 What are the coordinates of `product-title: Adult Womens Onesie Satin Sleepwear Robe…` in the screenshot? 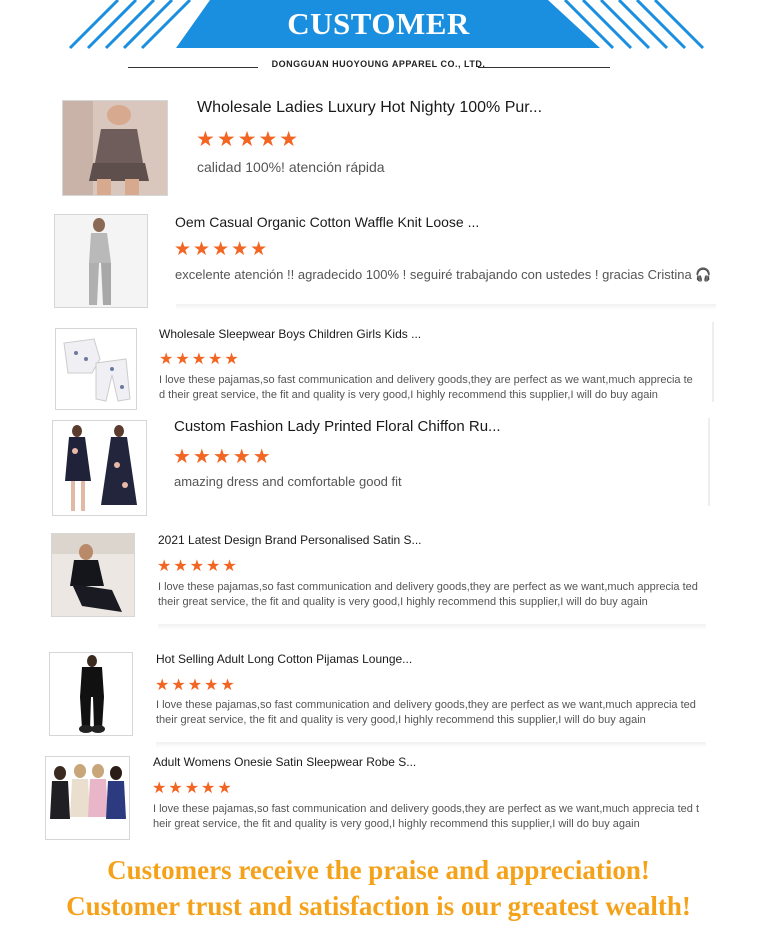 It's located at (284, 762).